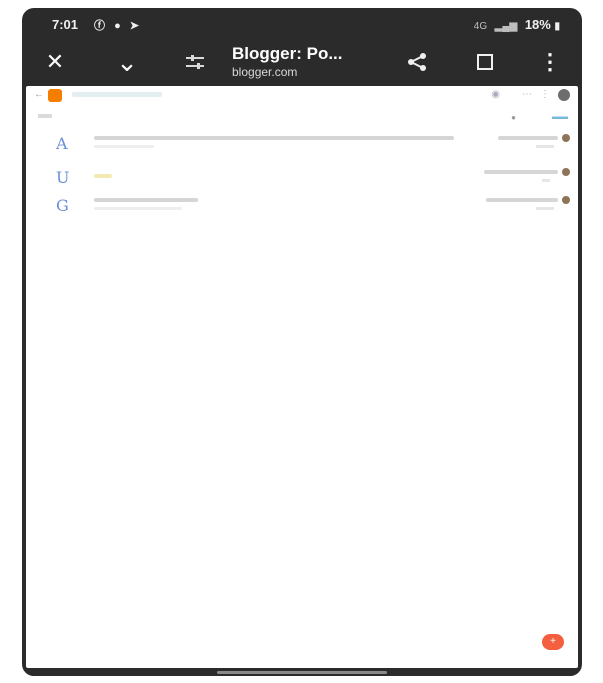 The width and height of the screenshot is (603, 683). Describe the element at coordinates (506, 26) in the screenshot. I see `signal-icon: ▂▄▆` at that location.